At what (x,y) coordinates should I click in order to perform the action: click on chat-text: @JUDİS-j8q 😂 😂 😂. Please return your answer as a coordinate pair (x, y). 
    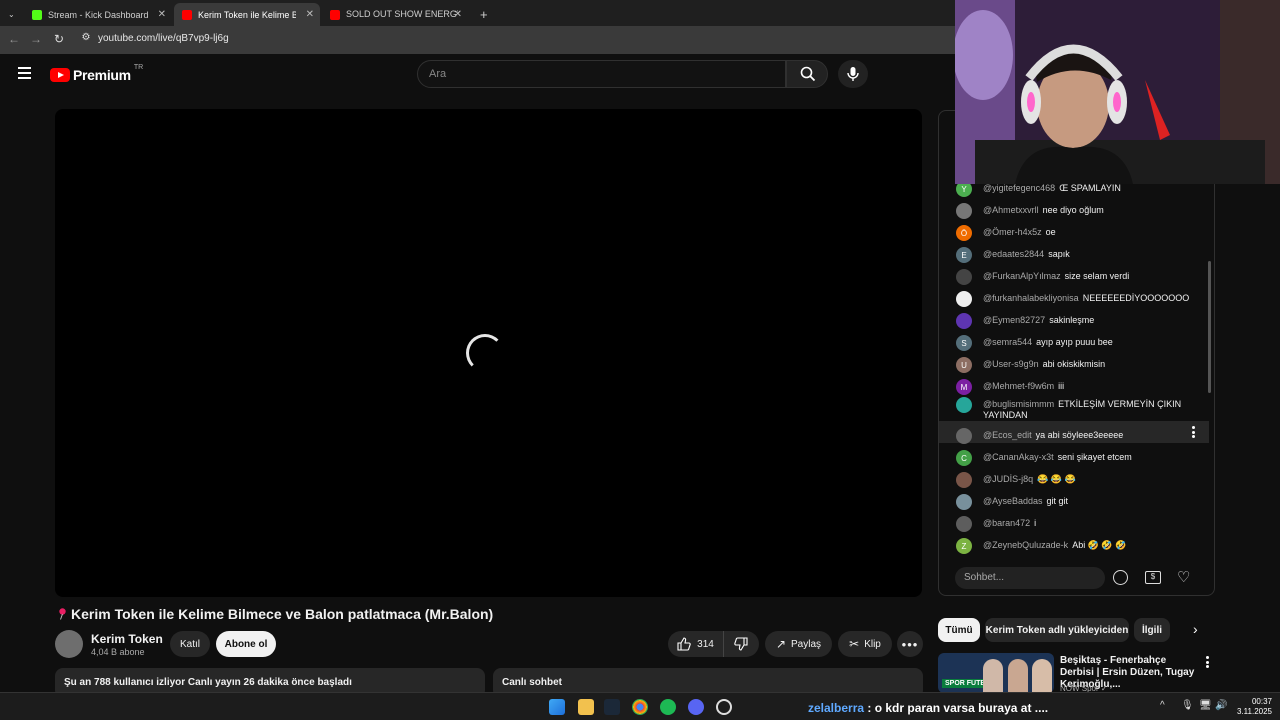
    Looking at the image, I should click on (1093, 479).